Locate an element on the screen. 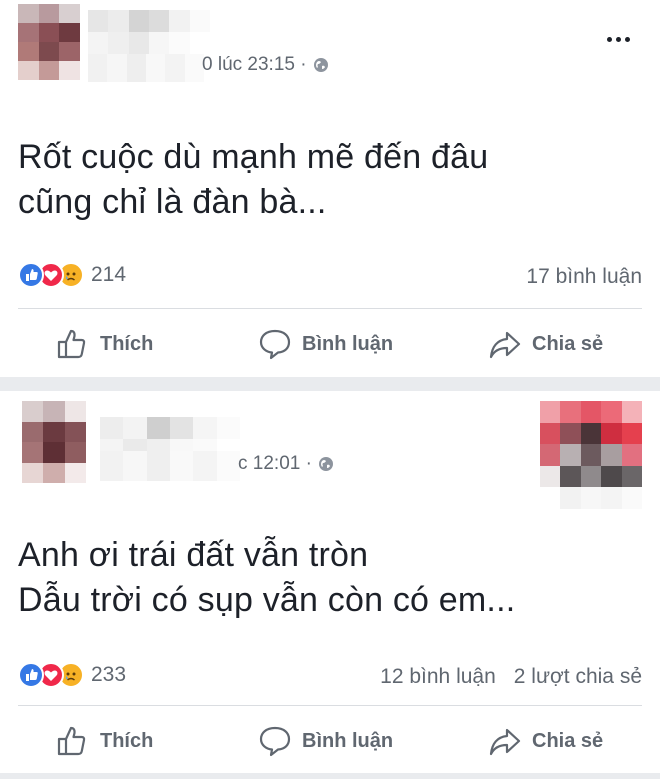 The image size is (660, 779). author-name is located at coordinates (149, 32).